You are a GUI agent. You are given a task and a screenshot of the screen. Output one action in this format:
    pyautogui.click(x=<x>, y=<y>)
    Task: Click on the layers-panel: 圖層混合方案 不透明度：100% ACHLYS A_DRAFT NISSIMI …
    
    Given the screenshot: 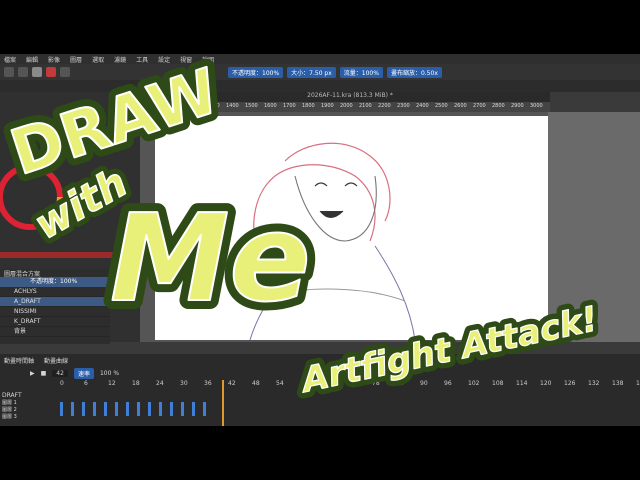 What is the action you would take?
    pyautogui.click(x=55, y=306)
    